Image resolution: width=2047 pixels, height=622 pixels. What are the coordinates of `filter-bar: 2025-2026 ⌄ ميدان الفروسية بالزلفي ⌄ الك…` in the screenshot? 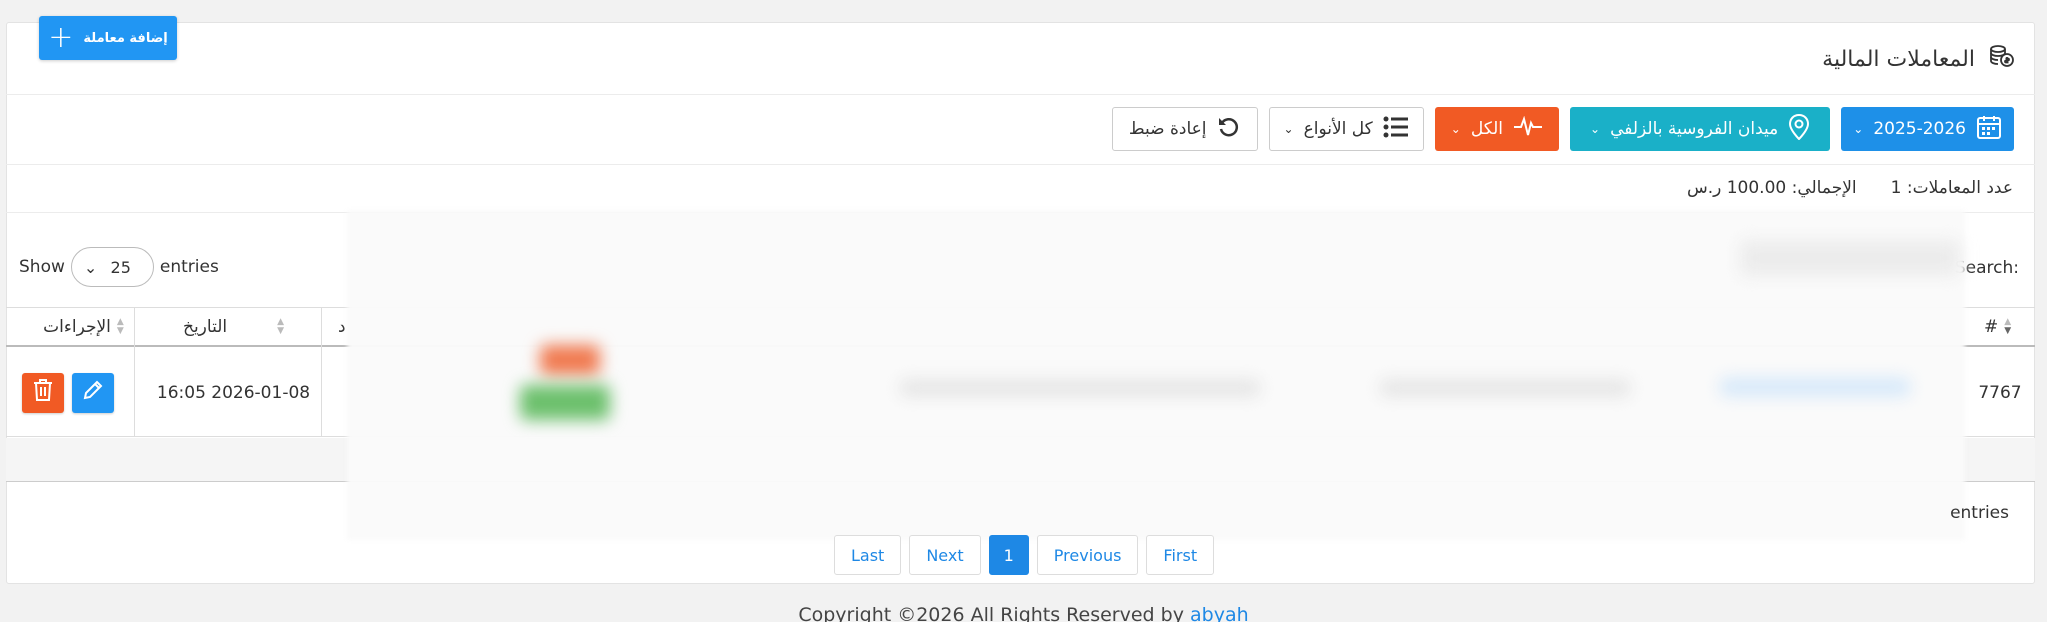 It's located at (1562, 129).